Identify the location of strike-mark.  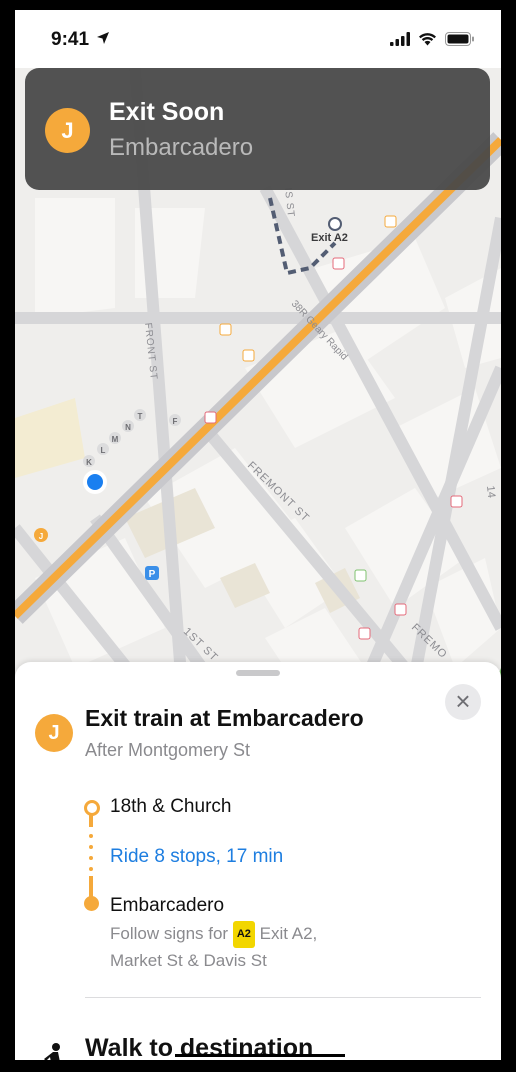
(260, 1055).